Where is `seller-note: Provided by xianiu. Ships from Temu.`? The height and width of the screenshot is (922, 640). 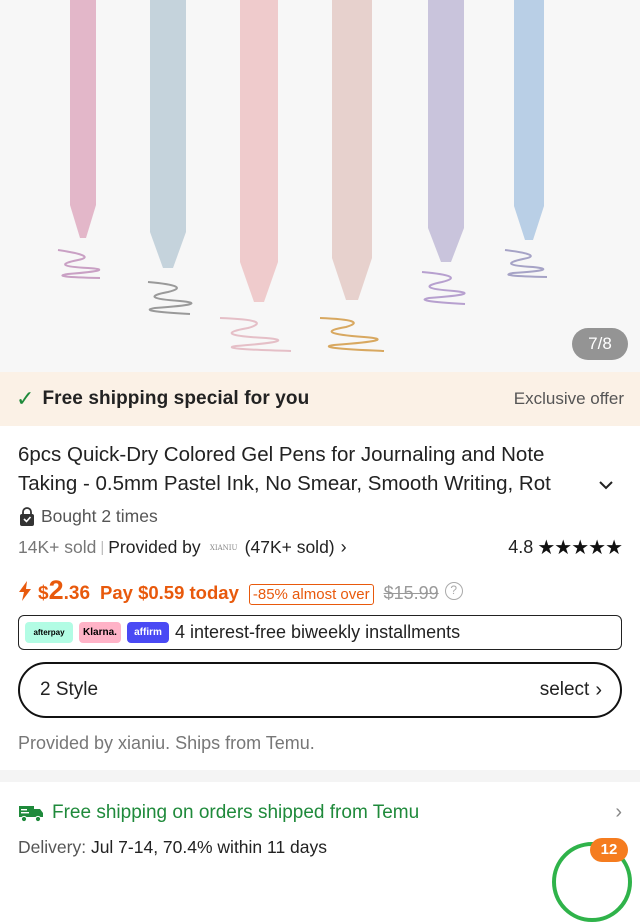
seller-note: Provided by xianiu. Ships from Temu. is located at coordinates (166, 743).